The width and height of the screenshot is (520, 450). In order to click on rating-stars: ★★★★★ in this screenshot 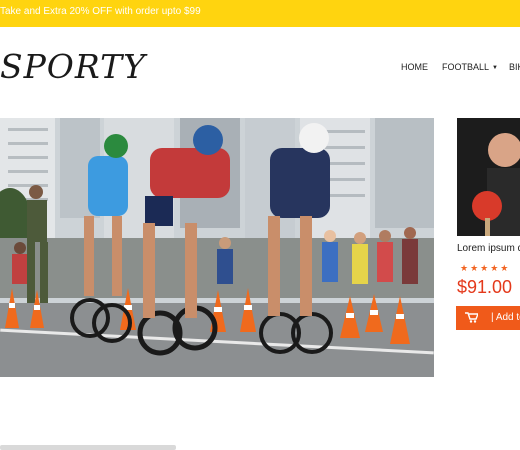, I will do `click(485, 269)`.